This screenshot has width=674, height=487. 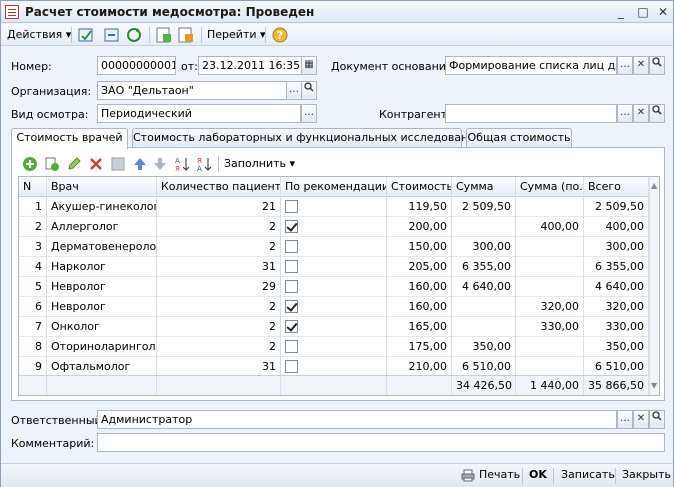 I want to click on close-button: Закрыть, so click(x=646, y=474).